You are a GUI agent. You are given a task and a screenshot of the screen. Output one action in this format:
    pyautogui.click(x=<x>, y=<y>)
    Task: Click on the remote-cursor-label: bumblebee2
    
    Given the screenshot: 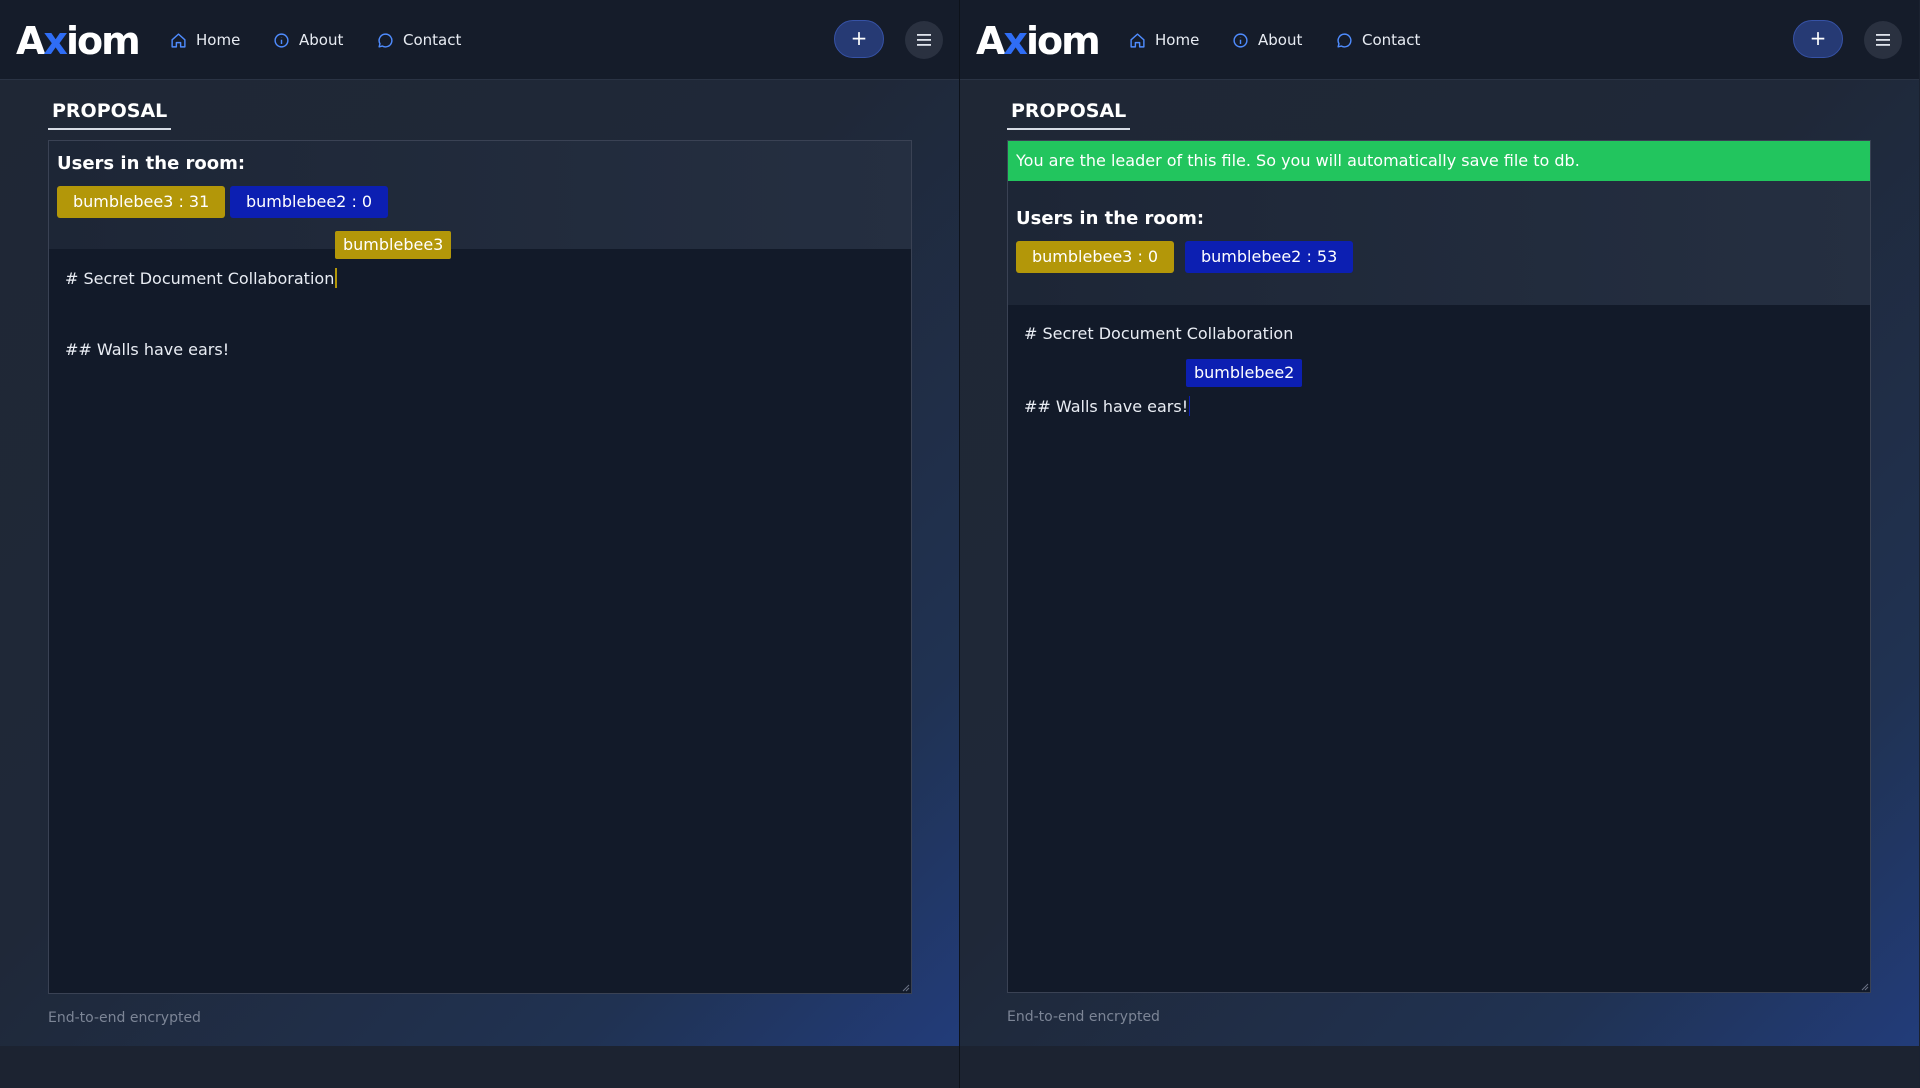 What is the action you would take?
    pyautogui.click(x=1244, y=373)
    